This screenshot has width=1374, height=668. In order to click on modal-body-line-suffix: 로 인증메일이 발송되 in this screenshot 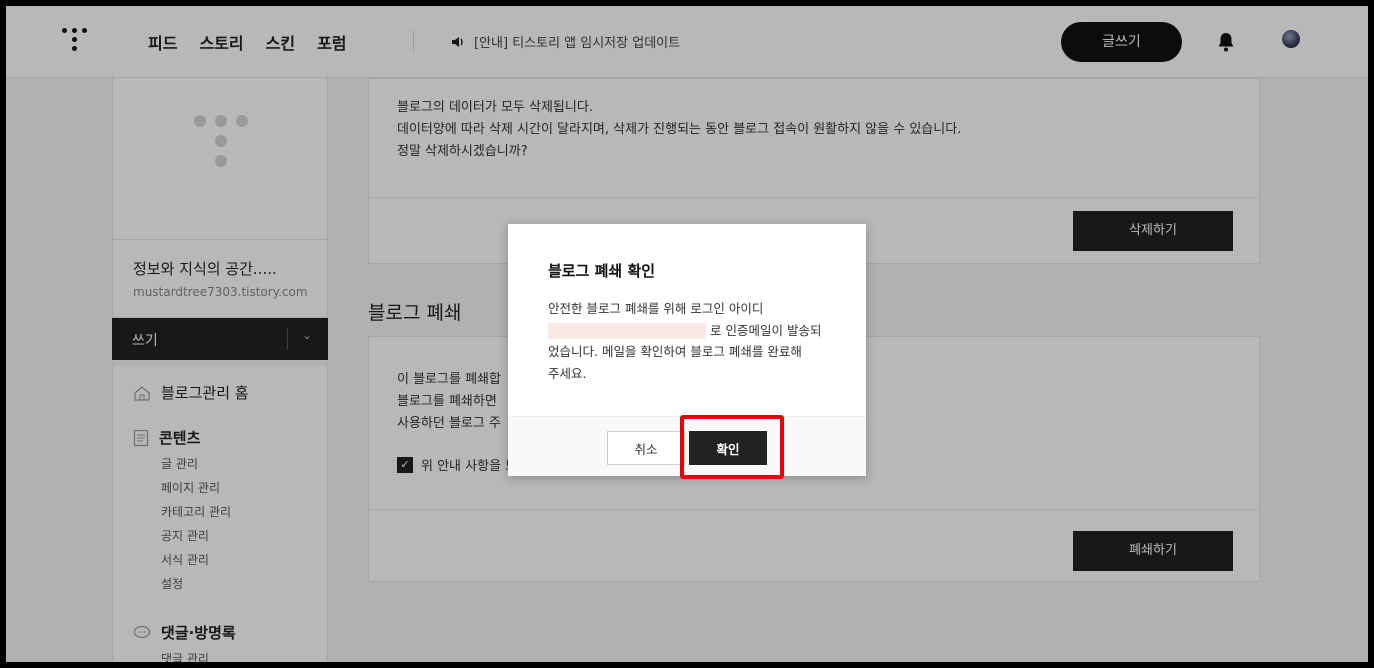, I will do `click(766, 330)`.